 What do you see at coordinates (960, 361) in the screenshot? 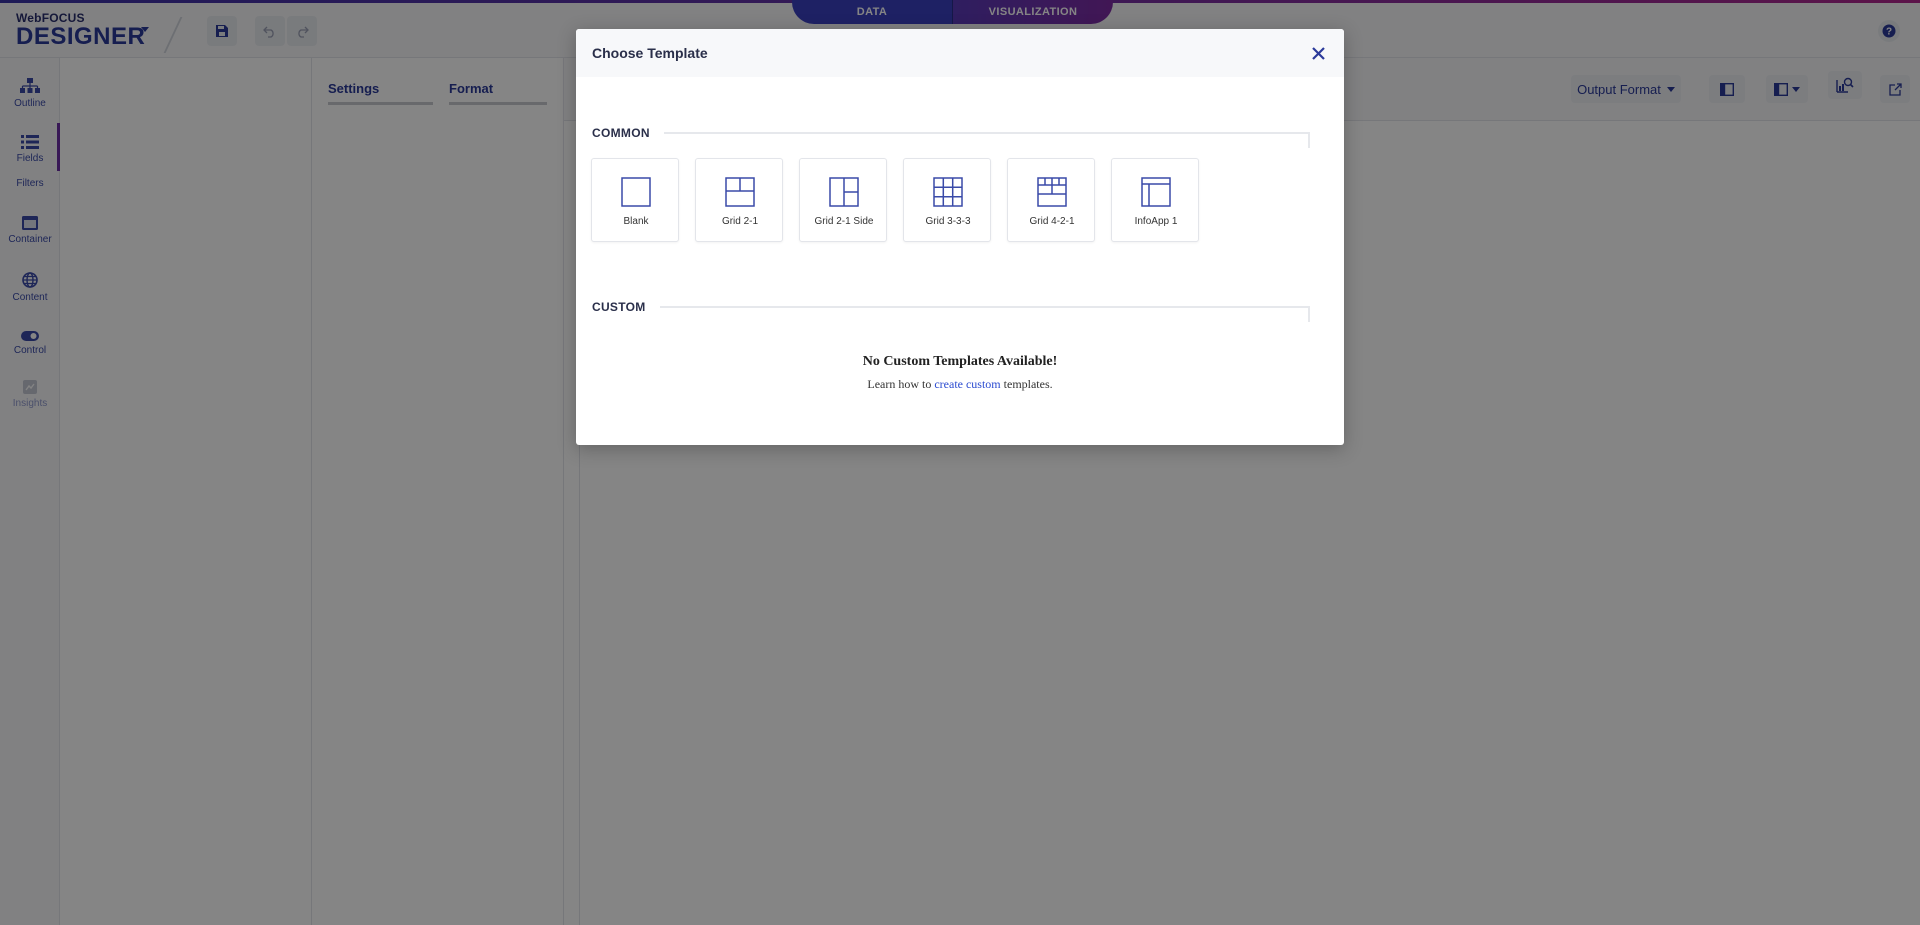
I see `empty-state-title: No Custom Templates Available!` at bounding box center [960, 361].